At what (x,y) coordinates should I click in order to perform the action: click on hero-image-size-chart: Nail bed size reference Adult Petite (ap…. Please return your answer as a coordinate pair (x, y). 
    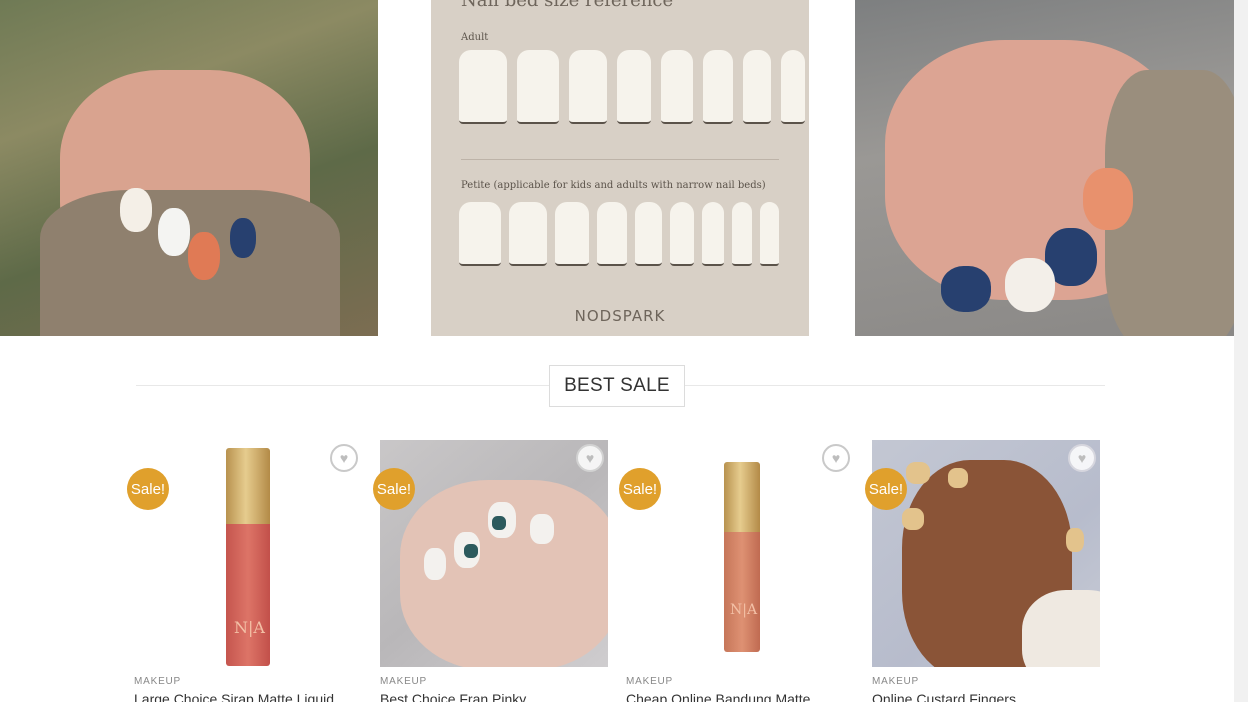
    Looking at the image, I should click on (620, 168).